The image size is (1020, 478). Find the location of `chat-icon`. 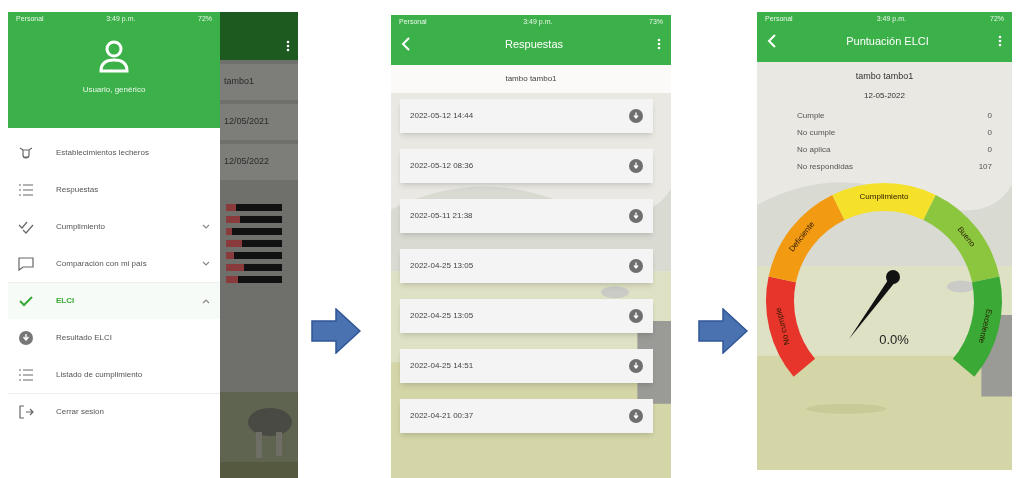

chat-icon is located at coordinates (26, 263).